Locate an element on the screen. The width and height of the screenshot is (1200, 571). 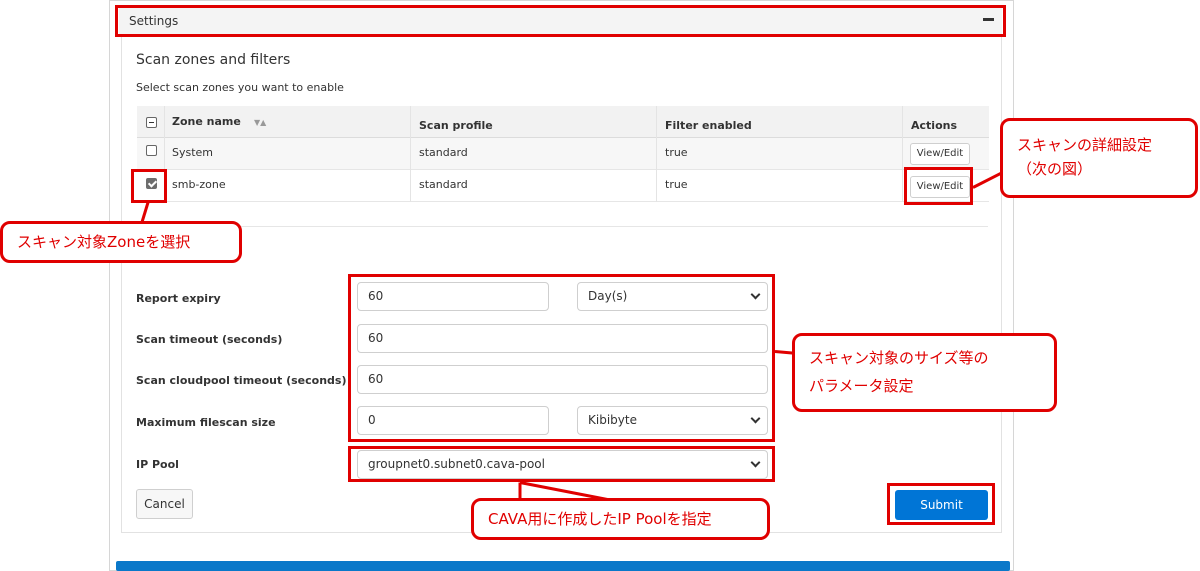
zone-name: smb-zone is located at coordinates (199, 184).